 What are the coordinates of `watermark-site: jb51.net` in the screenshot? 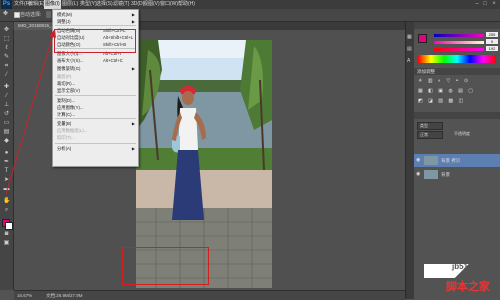 It's located at (467, 266).